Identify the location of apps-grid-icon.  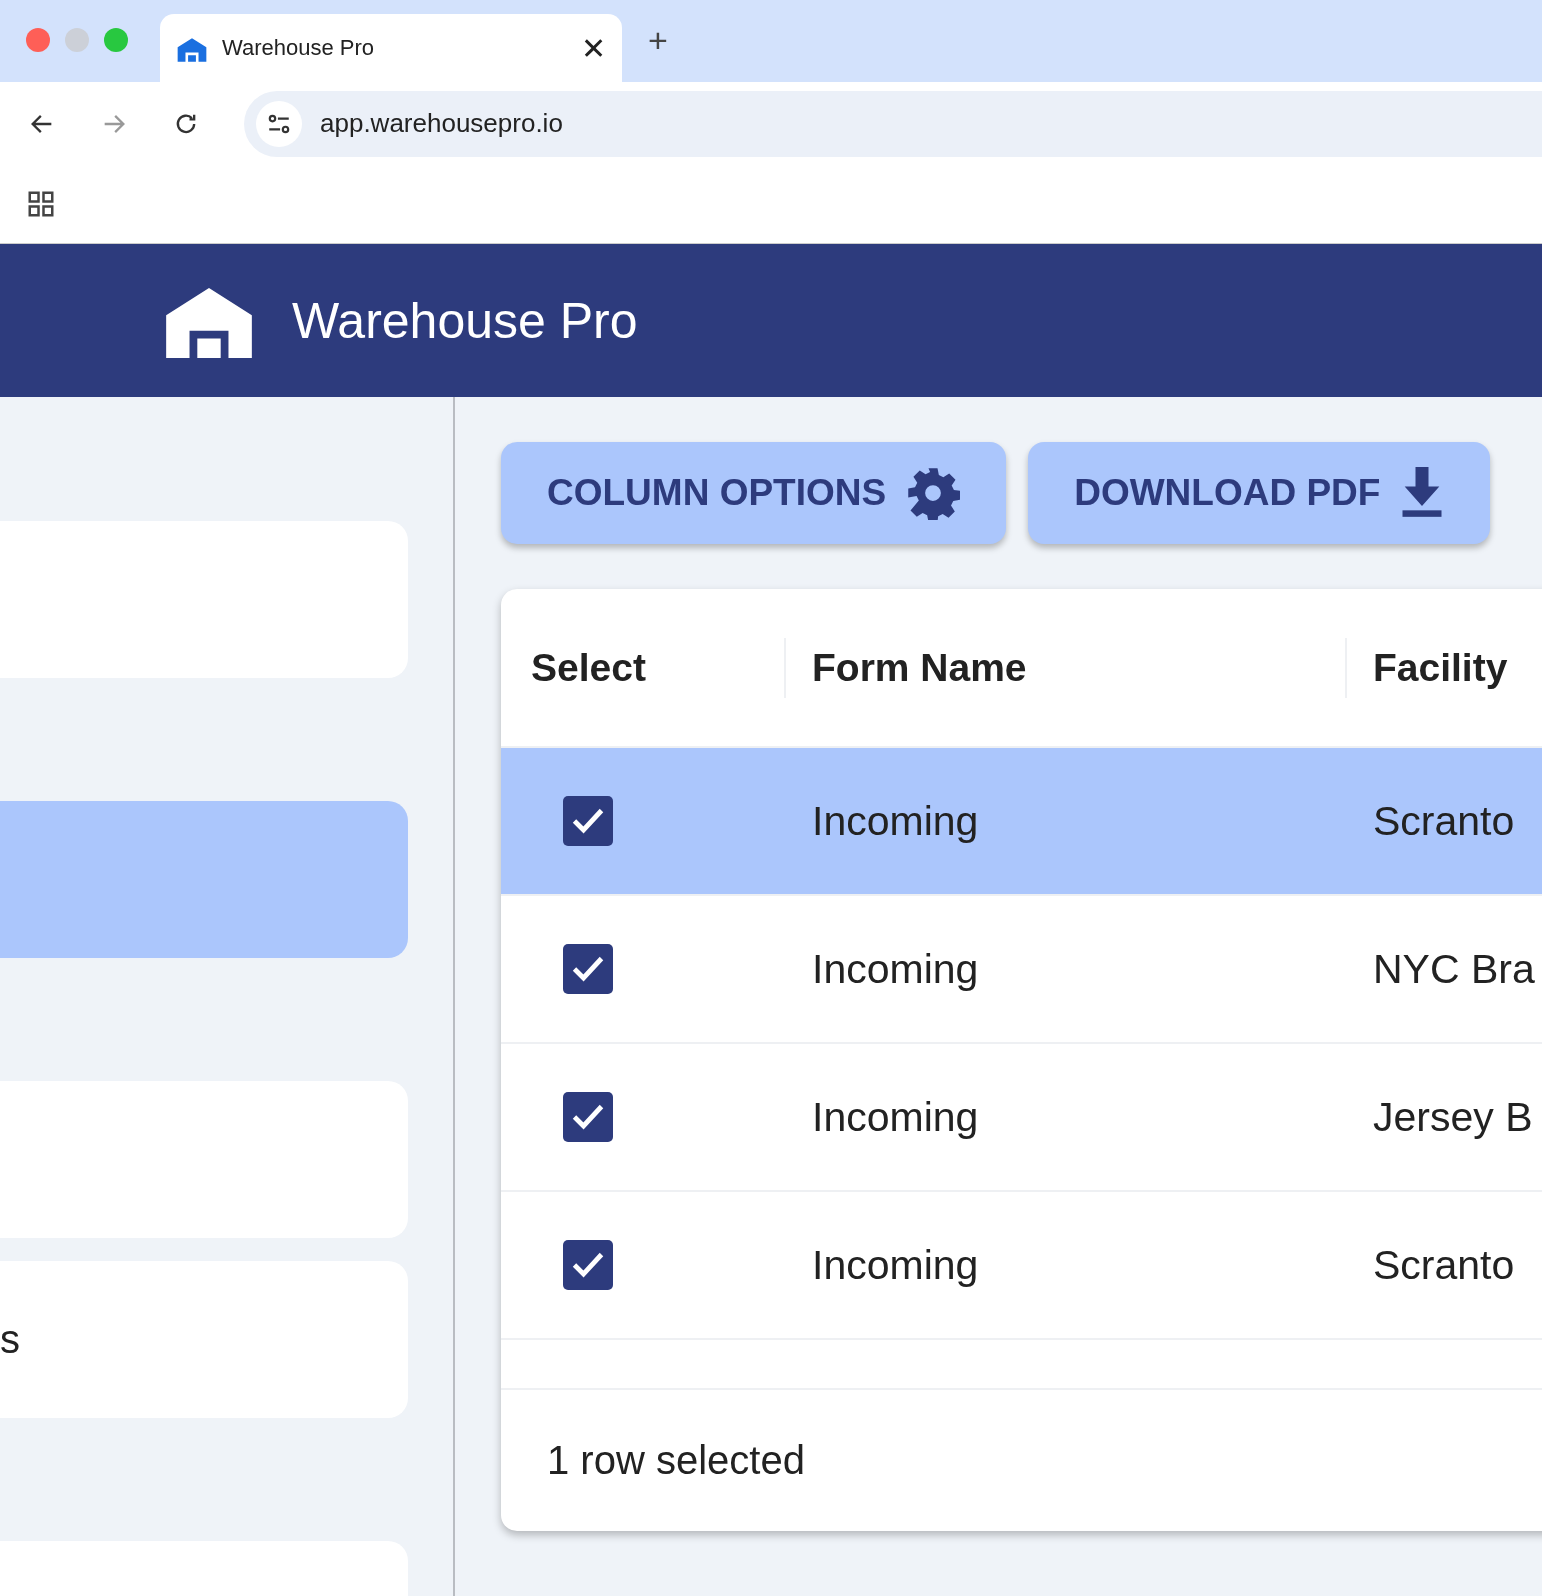
(41, 204).